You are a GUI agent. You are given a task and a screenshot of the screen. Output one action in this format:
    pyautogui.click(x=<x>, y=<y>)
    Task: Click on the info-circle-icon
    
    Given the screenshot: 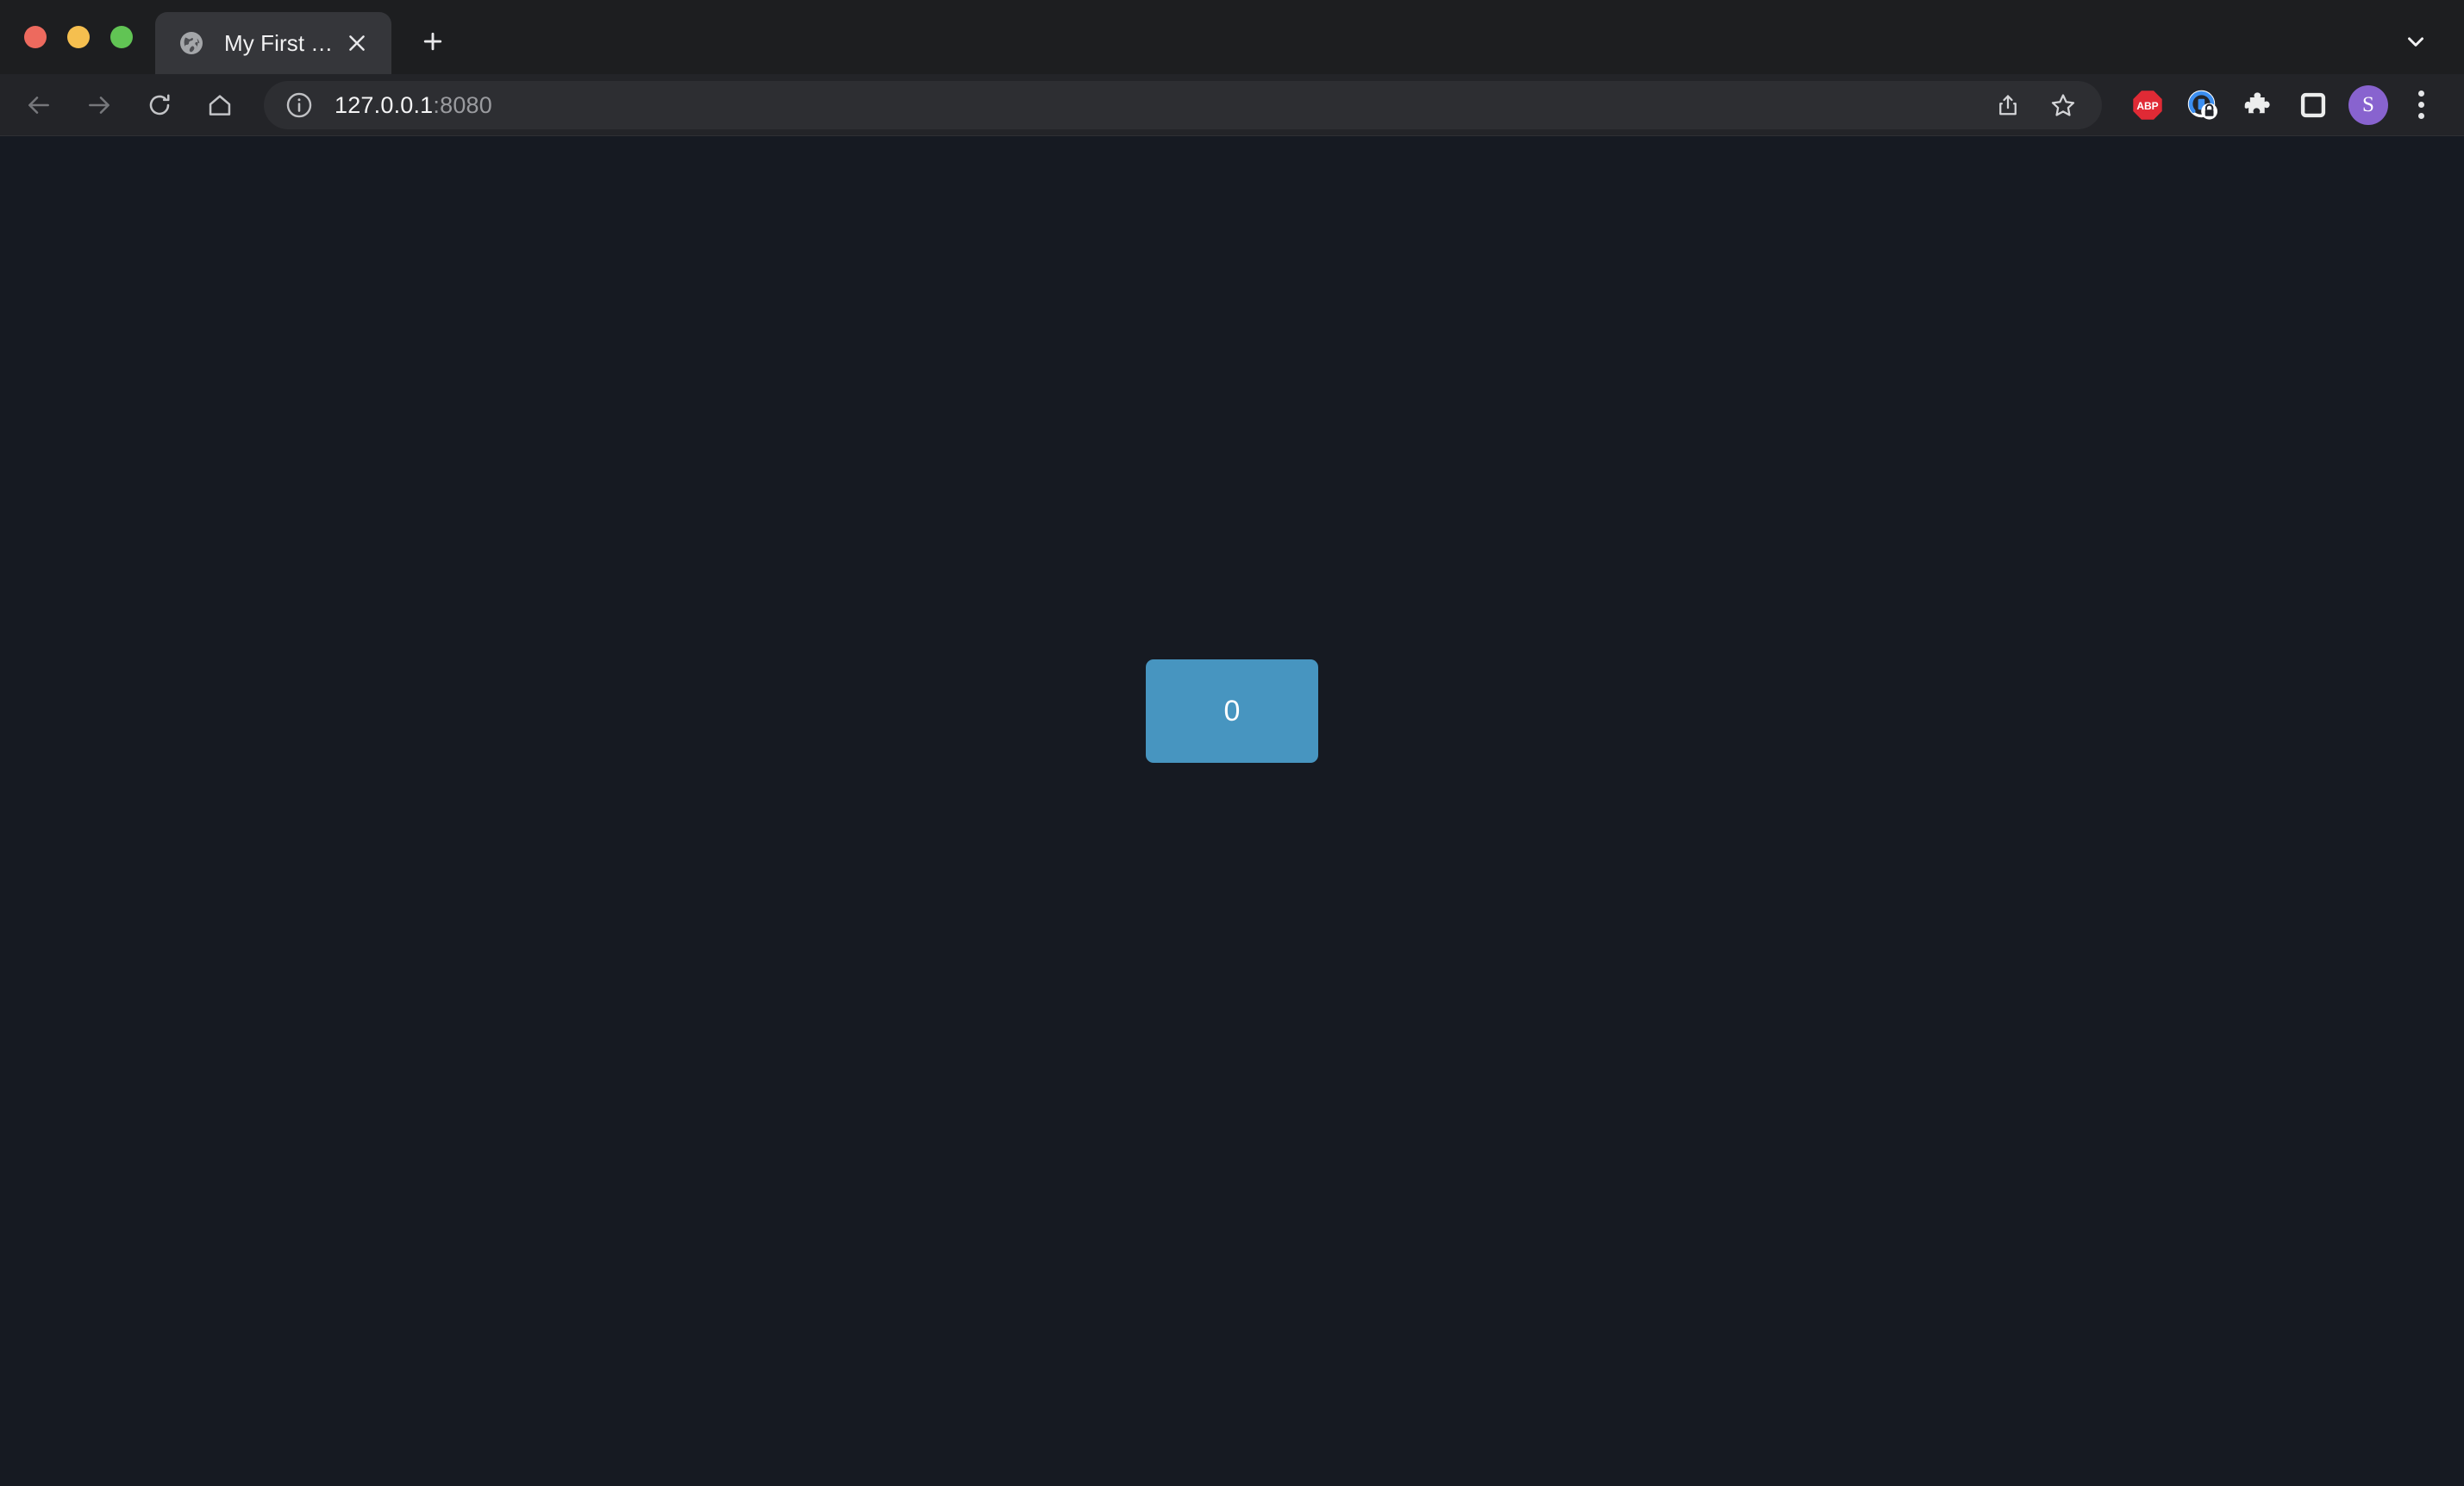 What is the action you would take?
    pyautogui.click(x=299, y=105)
    